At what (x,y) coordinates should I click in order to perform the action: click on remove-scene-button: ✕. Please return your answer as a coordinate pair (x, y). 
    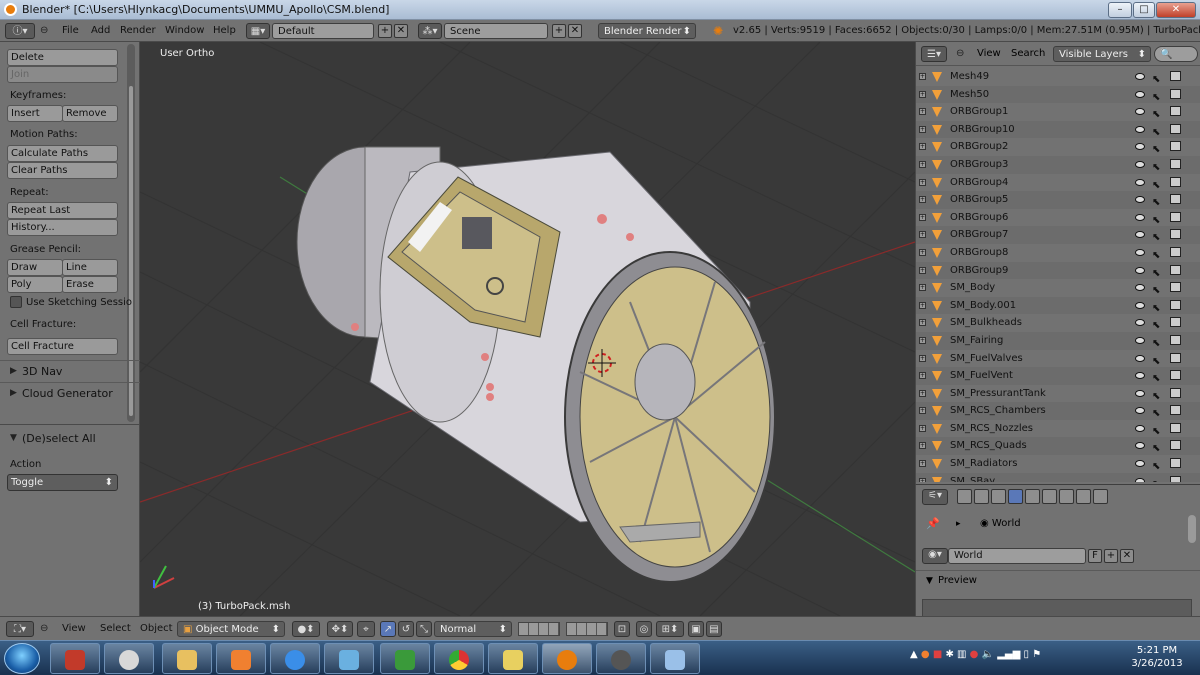
    Looking at the image, I should click on (575, 31).